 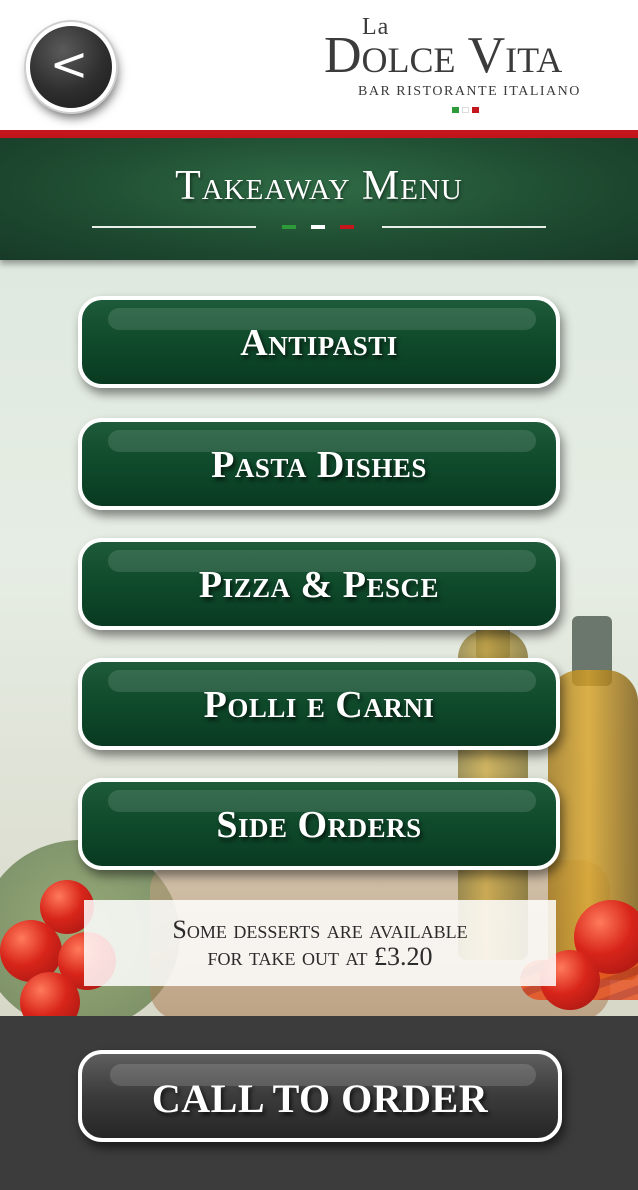 What do you see at coordinates (289, 227) in the screenshot?
I see `green-dash` at bounding box center [289, 227].